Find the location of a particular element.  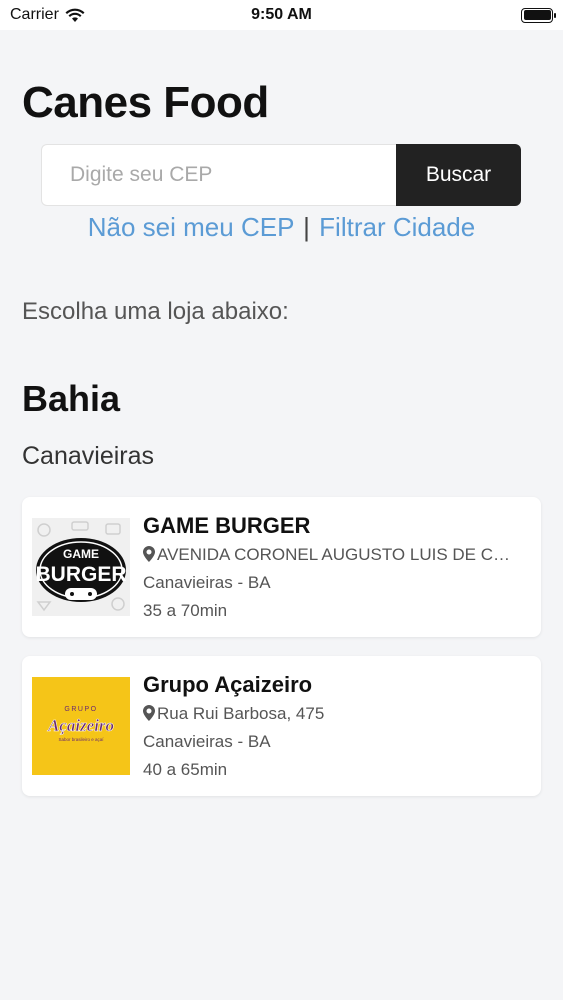

store-logo: GAME BURGER is located at coordinates (81, 567).